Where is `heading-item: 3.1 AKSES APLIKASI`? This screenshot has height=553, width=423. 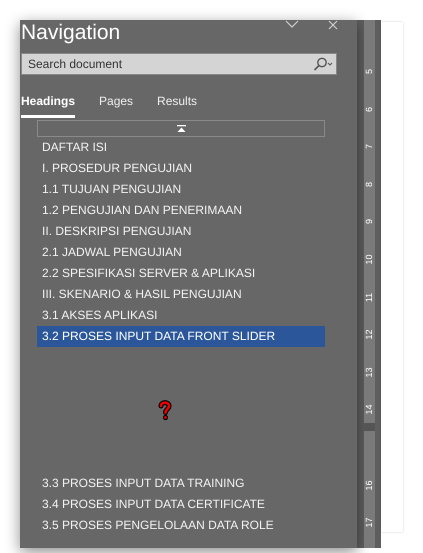 heading-item: 3.1 AKSES APLIKASI is located at coordinates (181, 315).